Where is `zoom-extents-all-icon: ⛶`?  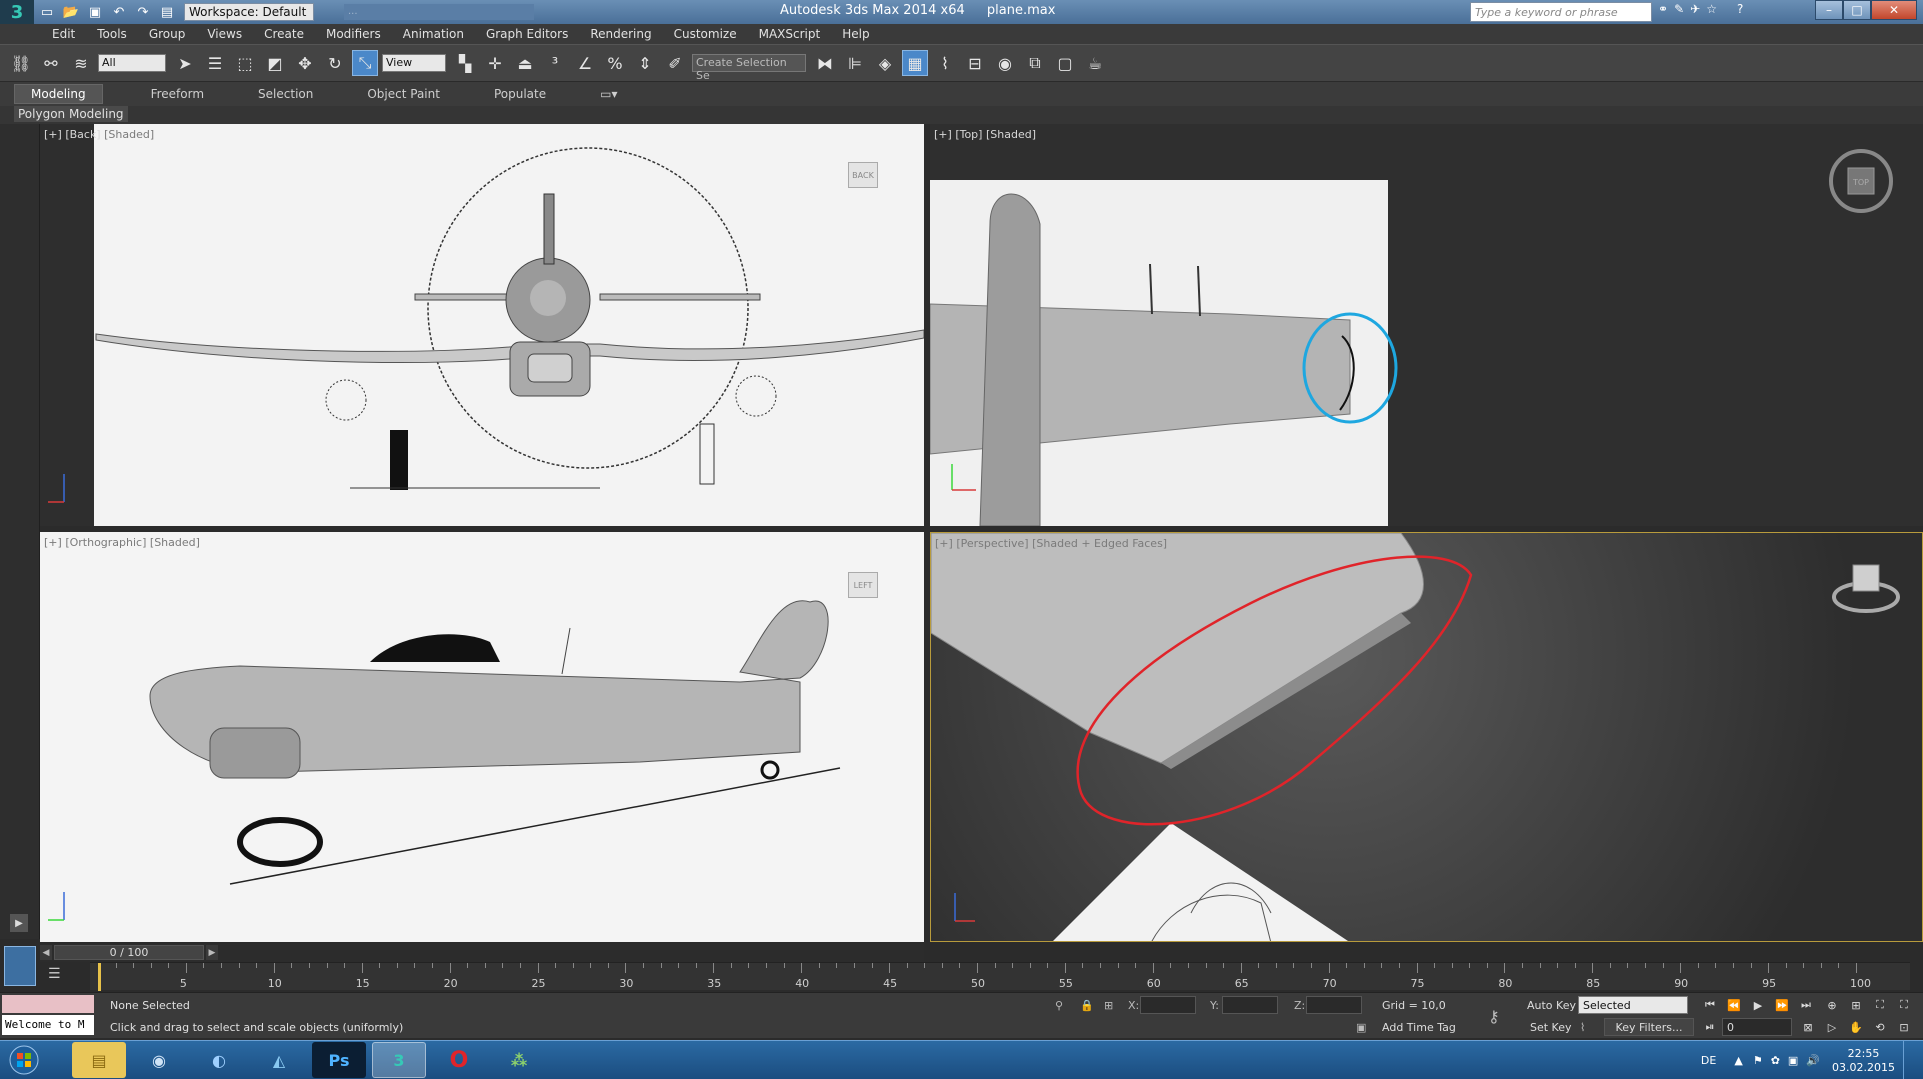 zoom-extents-all-icon: ⛶ is located at coordinates (1904, 1005).